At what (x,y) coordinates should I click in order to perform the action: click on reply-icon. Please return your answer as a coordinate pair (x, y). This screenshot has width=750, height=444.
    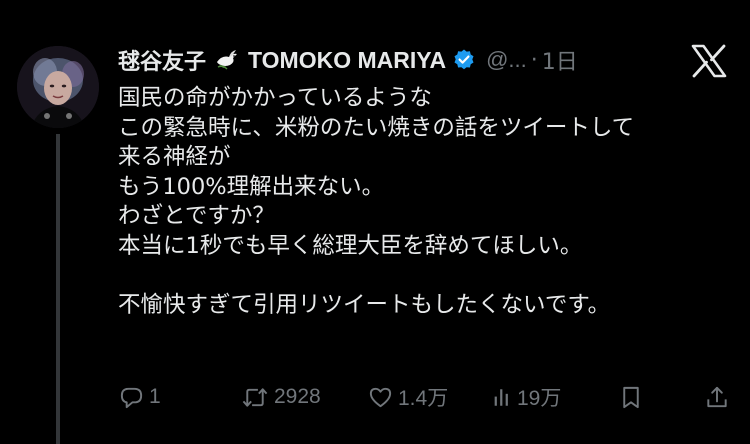
    Looking at the image, I should click on (131, 397).